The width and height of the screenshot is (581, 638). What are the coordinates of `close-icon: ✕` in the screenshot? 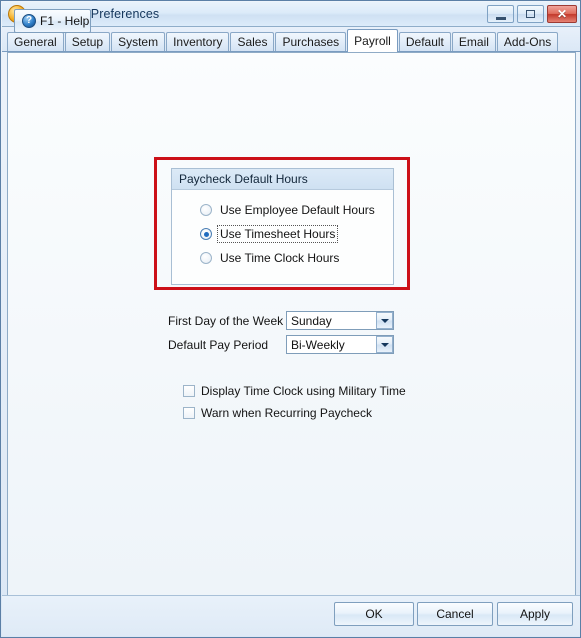 It's located at (562, 14).